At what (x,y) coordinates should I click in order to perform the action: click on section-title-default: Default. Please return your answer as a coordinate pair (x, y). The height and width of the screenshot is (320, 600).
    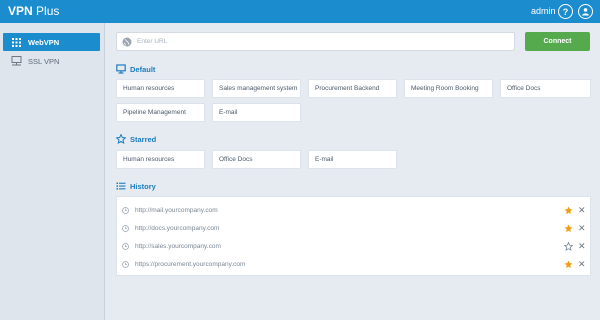
    Looking at the image, I should click on (135, 69).